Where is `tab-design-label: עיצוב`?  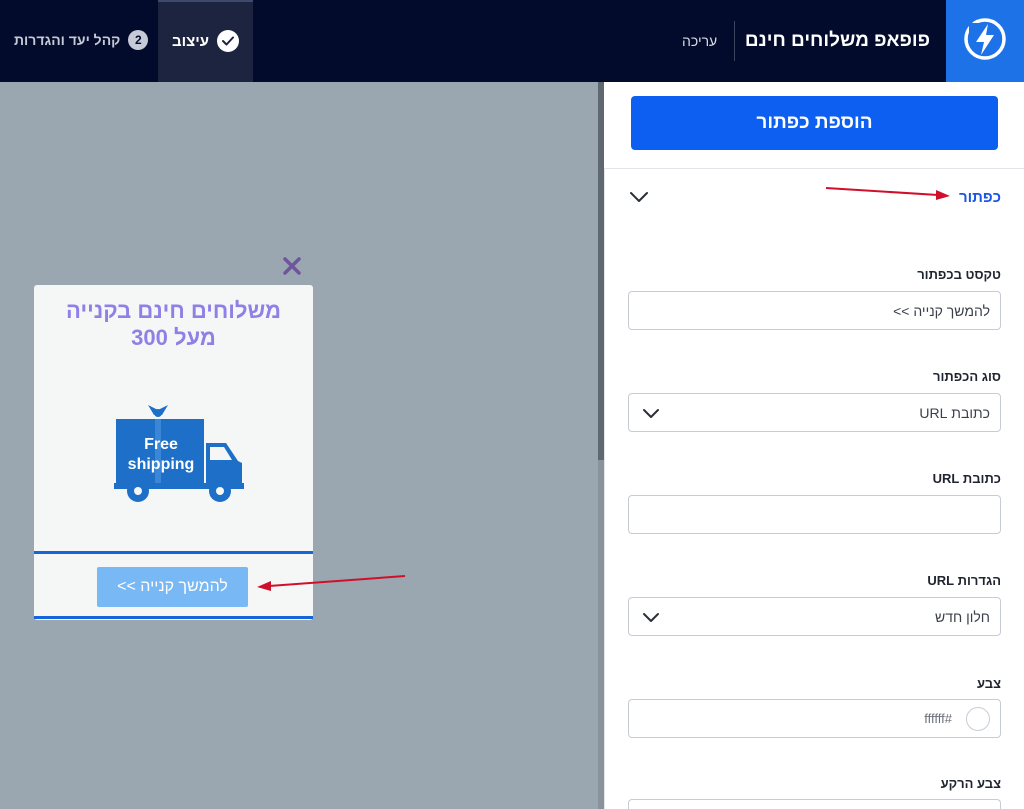
tab-design-label: עיצוב is located at coordinates (190, 41).